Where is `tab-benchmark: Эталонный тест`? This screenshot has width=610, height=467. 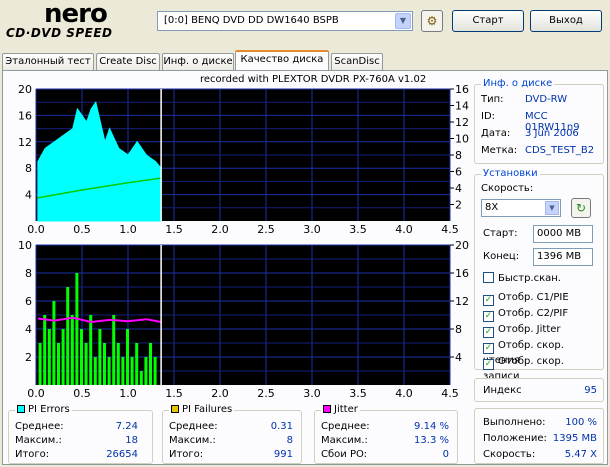
tab-benchmark: Эталонный тест is located at coordinates (48, 61).